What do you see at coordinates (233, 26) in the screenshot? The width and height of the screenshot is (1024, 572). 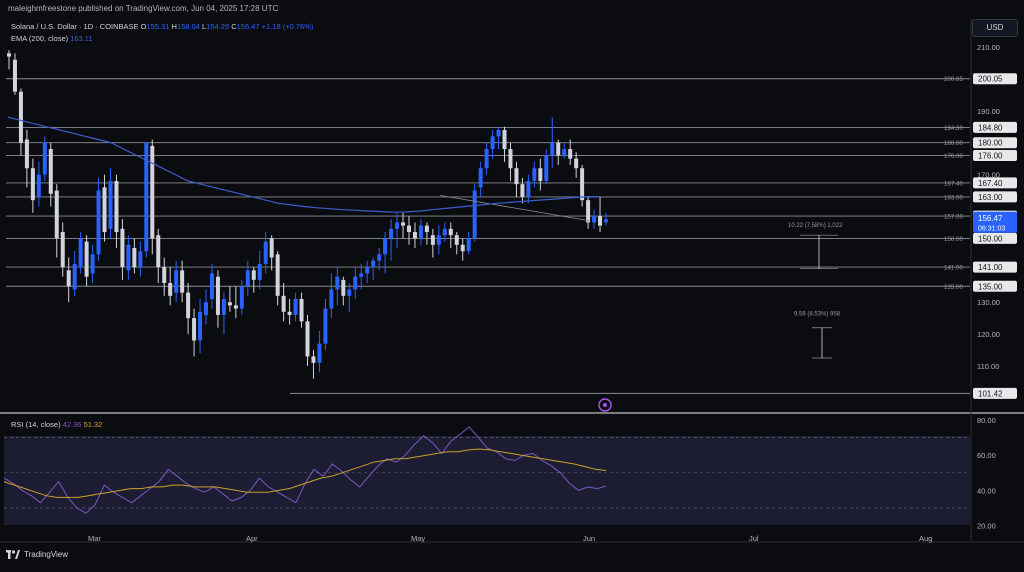 I see `ohlc-key: C` at bounding box center [233, 26].